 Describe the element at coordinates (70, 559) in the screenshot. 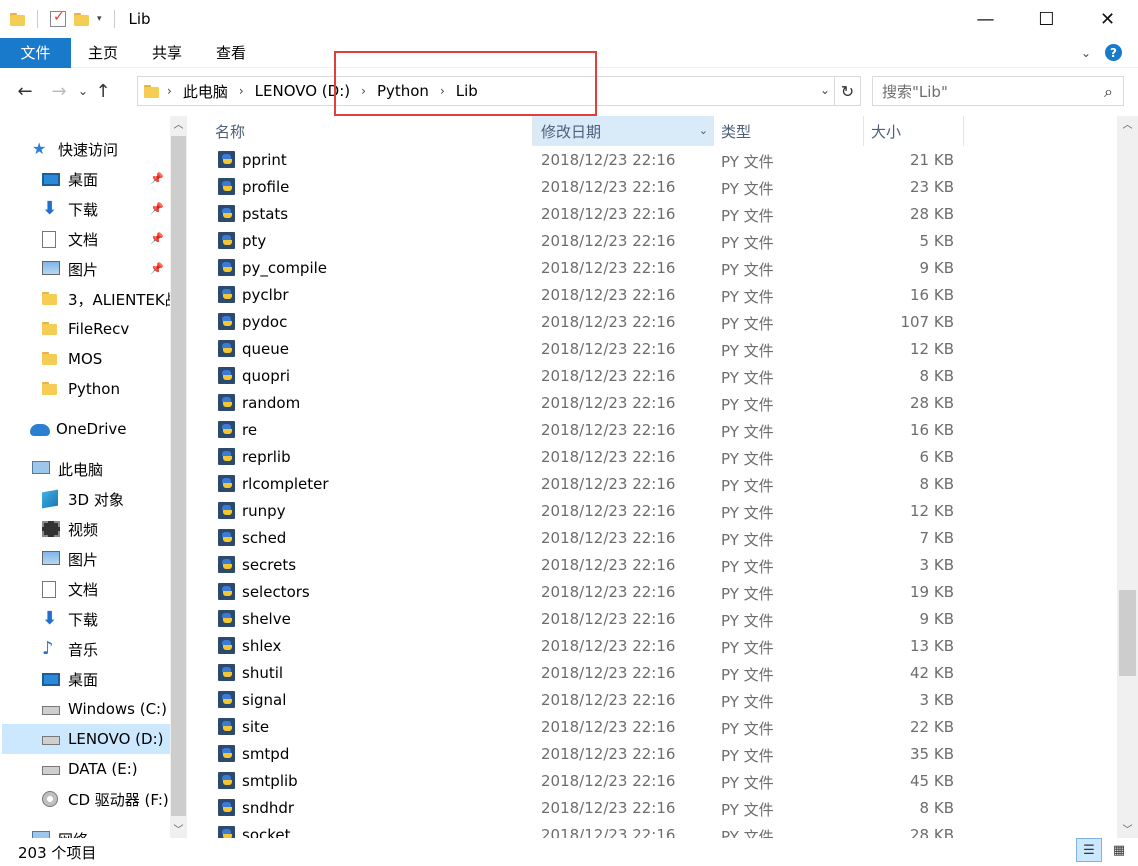

I see `nav-item-pictures-pc: 图片` at that location.